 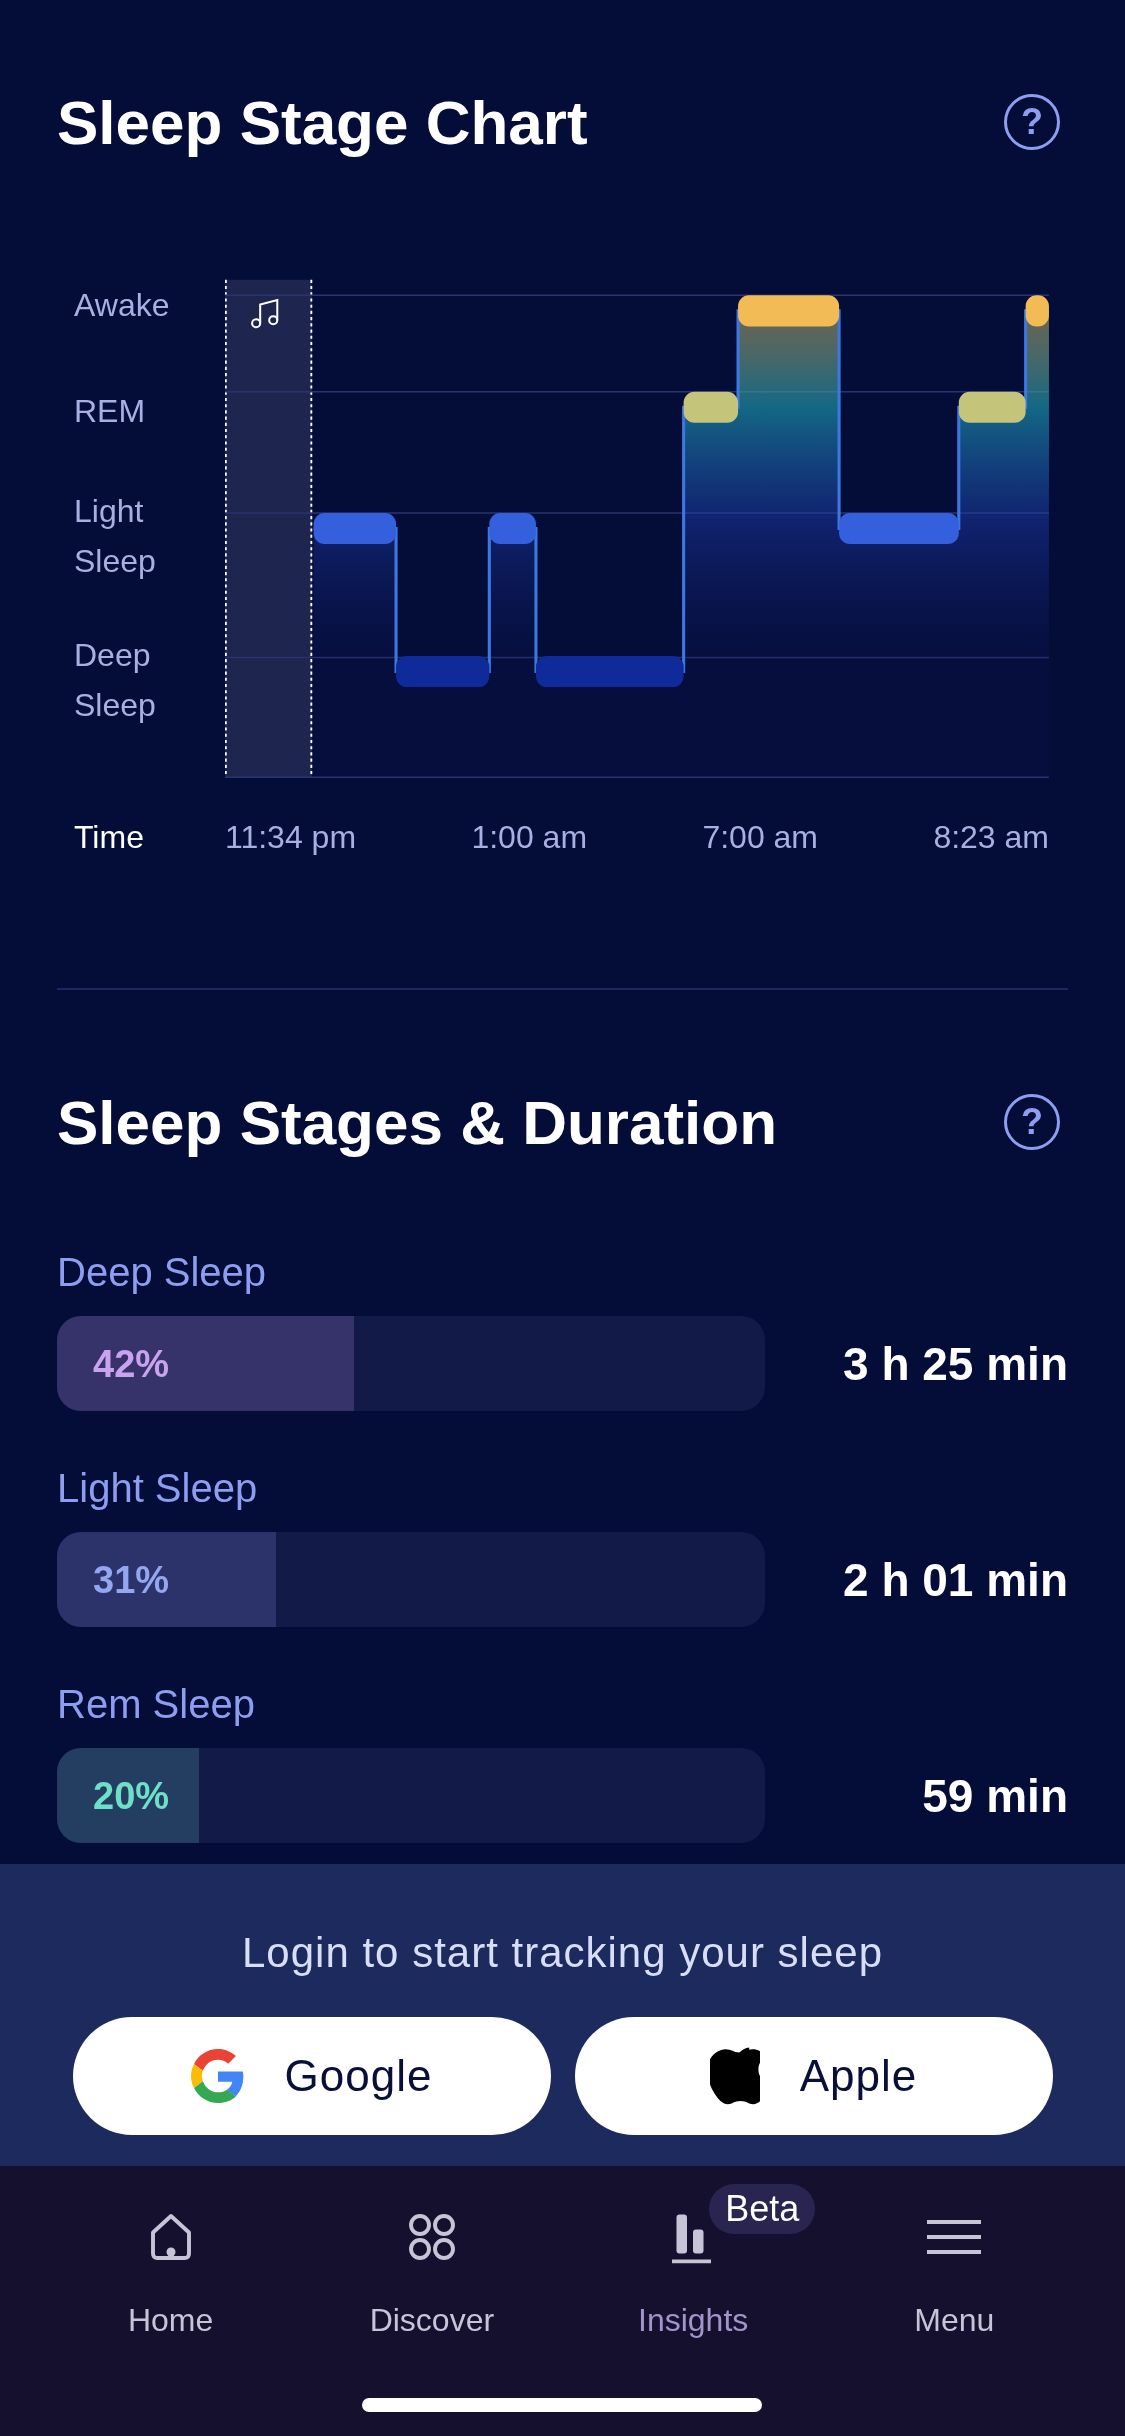 What do you see at coordinates (991, 837) in the screenshot?
I see `time-label: 8:23 am` at bounding box center [991, 837].